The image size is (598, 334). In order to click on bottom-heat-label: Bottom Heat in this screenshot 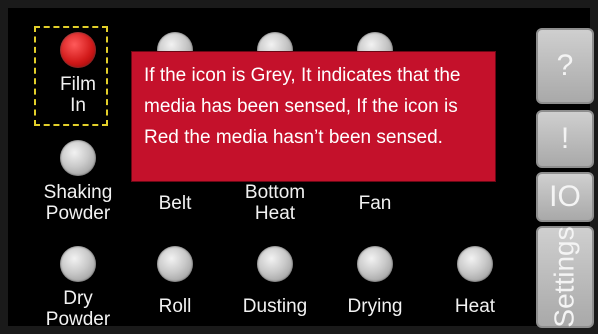, I will do `click(275, 203)`.